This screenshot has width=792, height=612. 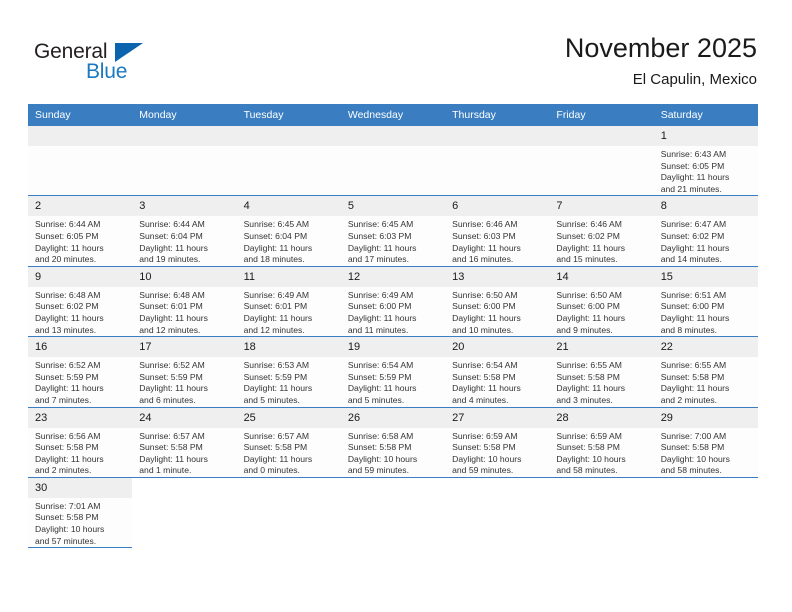 What do you see at coordinates (80, 276) in the screenshot?
I see `day-number: 9` at bounding box center [80, 276].